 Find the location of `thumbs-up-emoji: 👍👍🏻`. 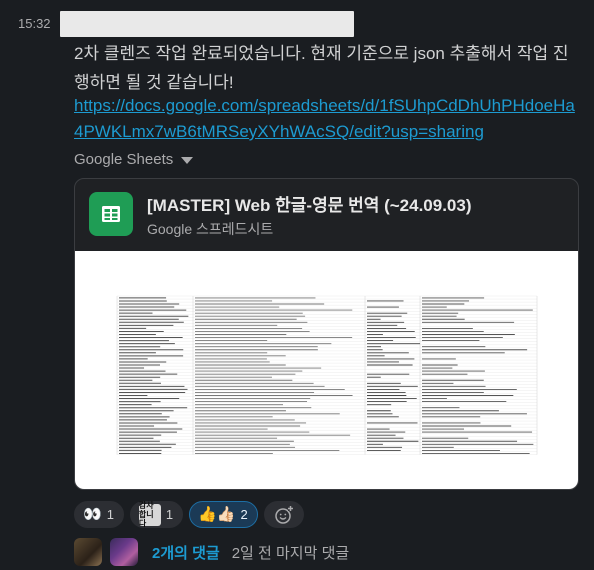

thumbs-up-emoji: 👍👍🏻 is located at coordinates (217, 514).